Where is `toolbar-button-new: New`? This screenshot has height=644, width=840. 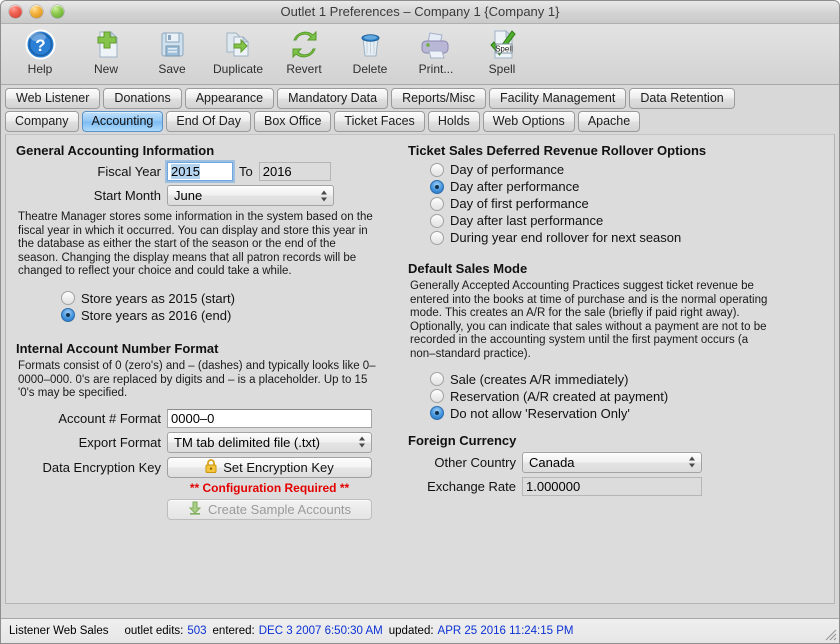 toolbar-button-new: New is located at coordinates (106, 50).